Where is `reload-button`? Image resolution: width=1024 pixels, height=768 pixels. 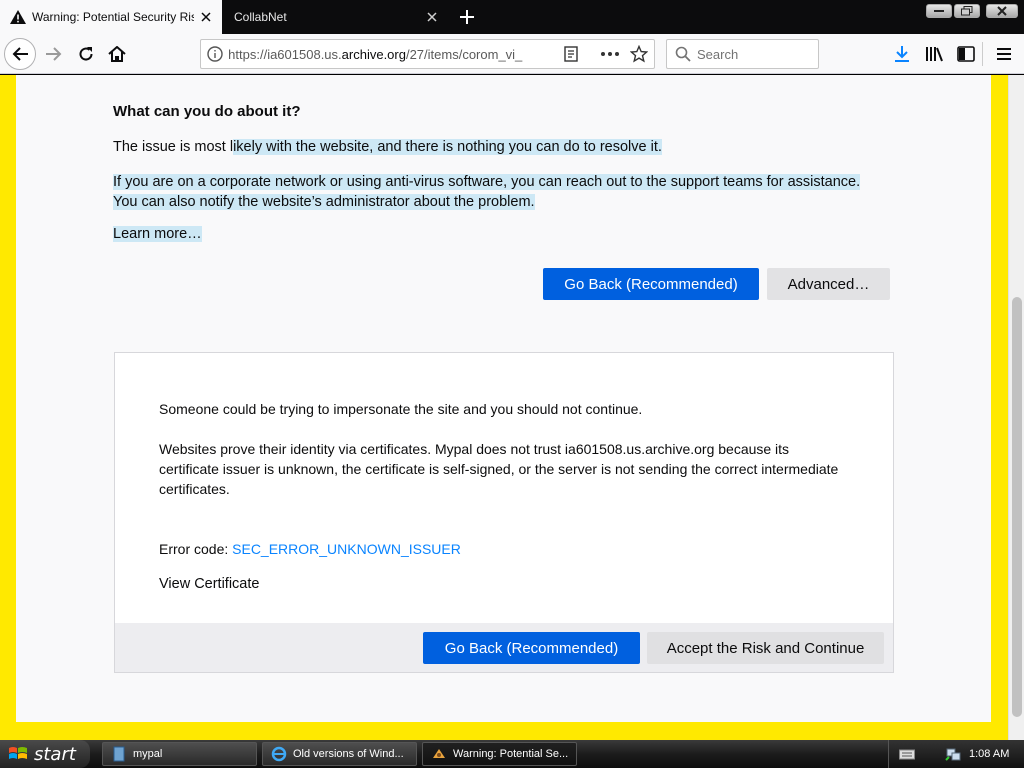 reload-button is located at coordinates (86, 54).